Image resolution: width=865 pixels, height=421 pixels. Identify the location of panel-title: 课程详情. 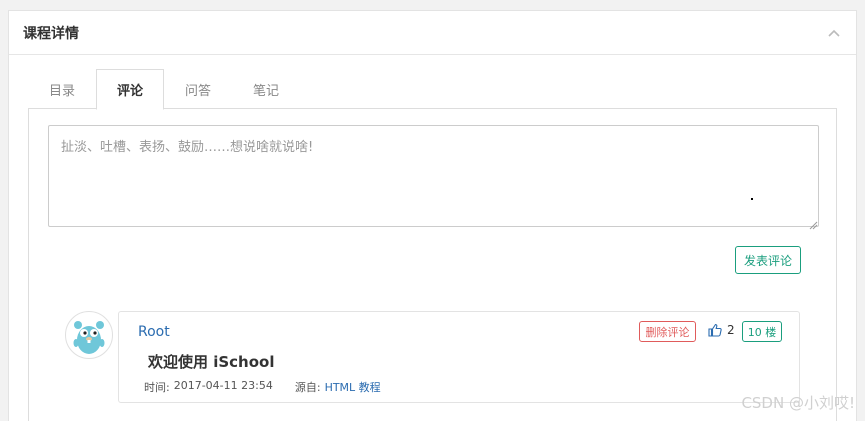
(51, 33).